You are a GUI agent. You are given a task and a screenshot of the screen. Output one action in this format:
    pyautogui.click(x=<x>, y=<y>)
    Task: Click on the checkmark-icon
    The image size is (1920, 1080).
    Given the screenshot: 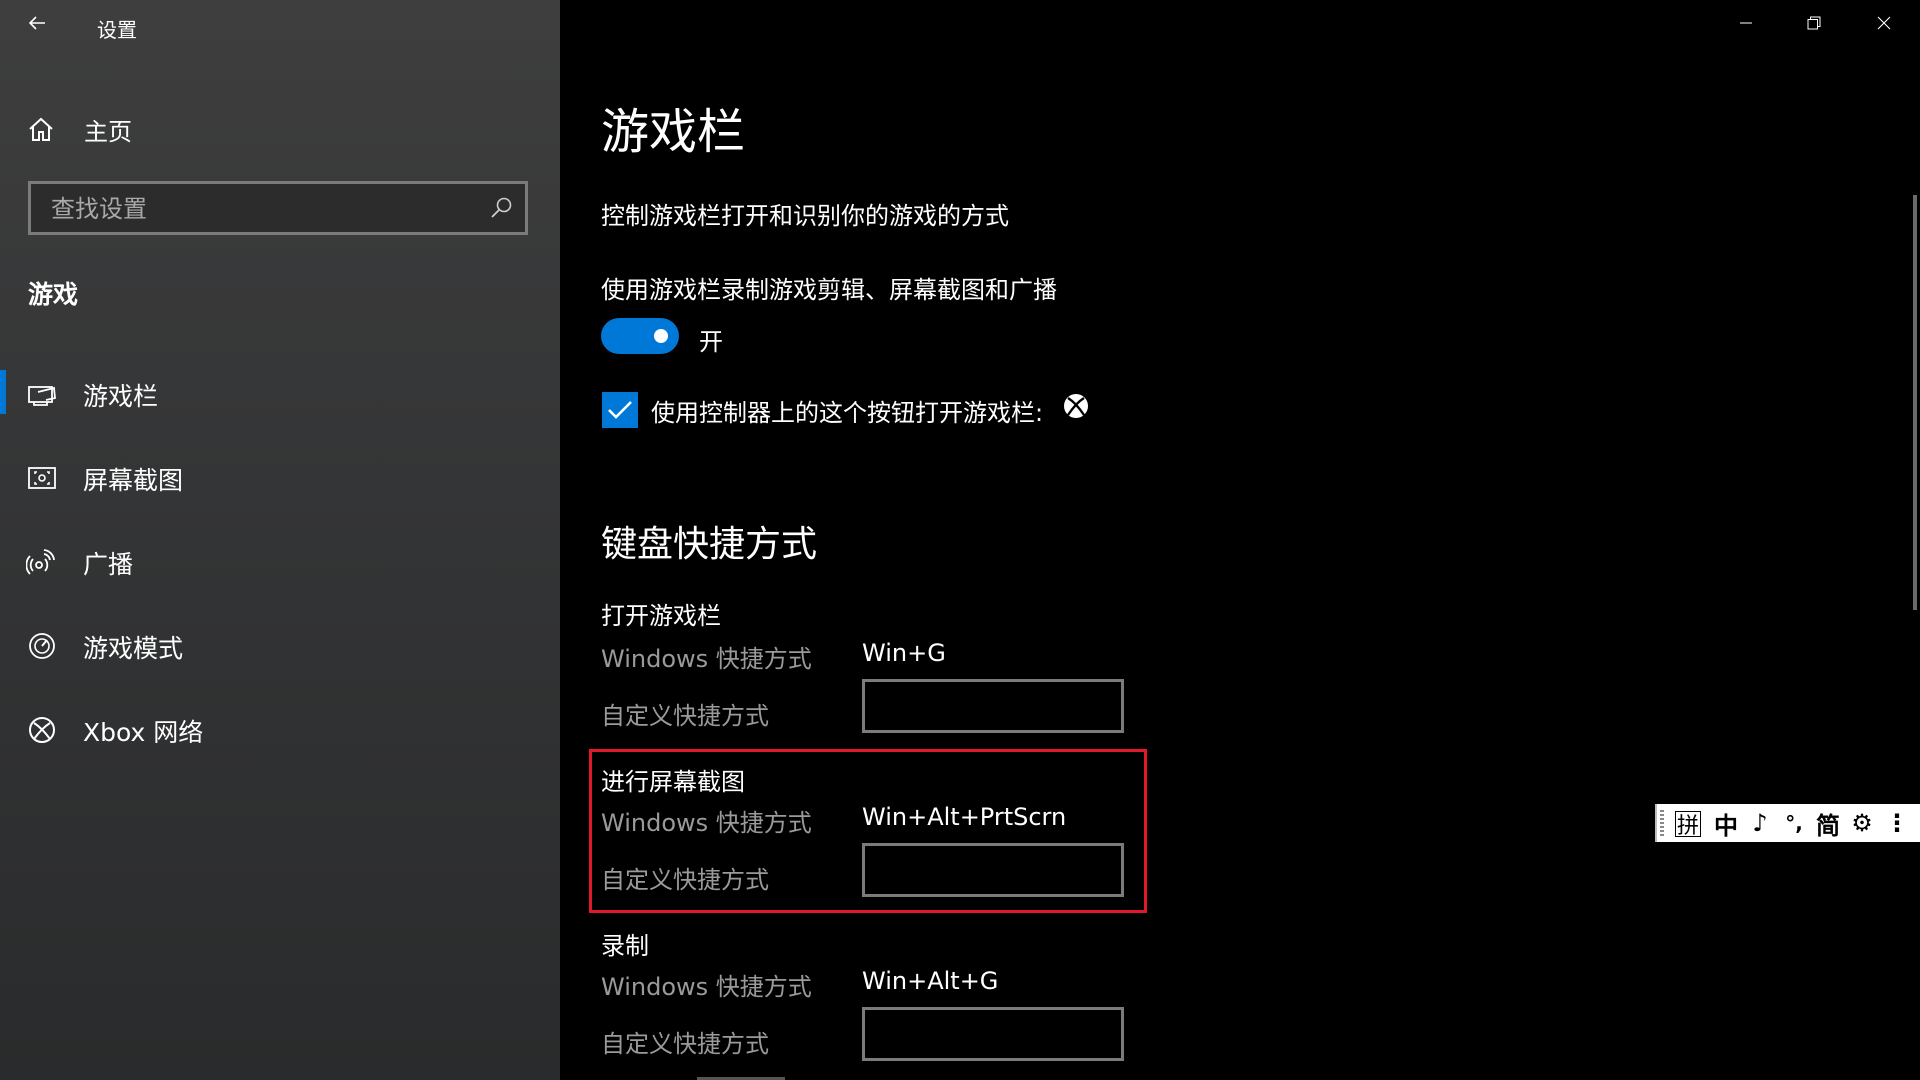 What is the action you would take?
    pyautogui.click(x=620, y=410)
    